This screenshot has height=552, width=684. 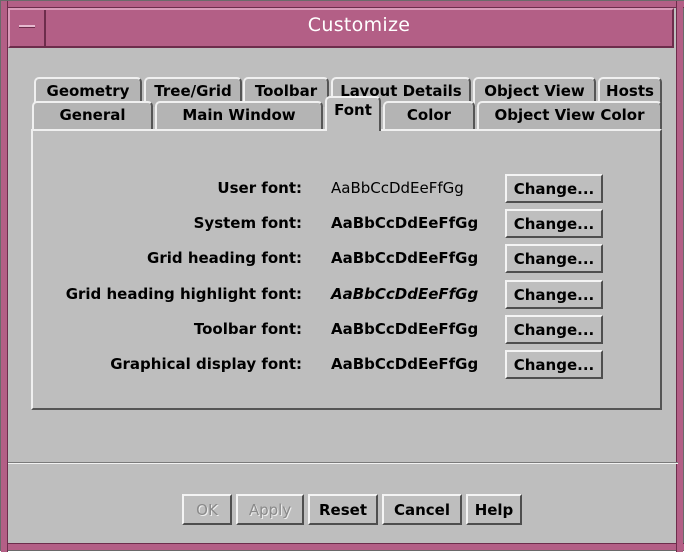 What do you see at coordinates (4, 276) in the screenshot?
I see `window-frame-left` at bounding box center [4, 276].